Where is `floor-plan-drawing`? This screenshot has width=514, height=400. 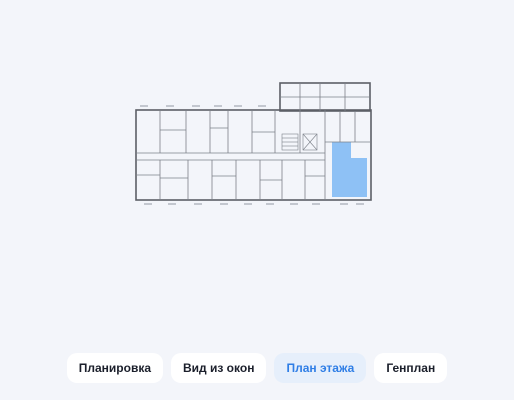 floor-plan-drawing is located at coordinates (253, 143).